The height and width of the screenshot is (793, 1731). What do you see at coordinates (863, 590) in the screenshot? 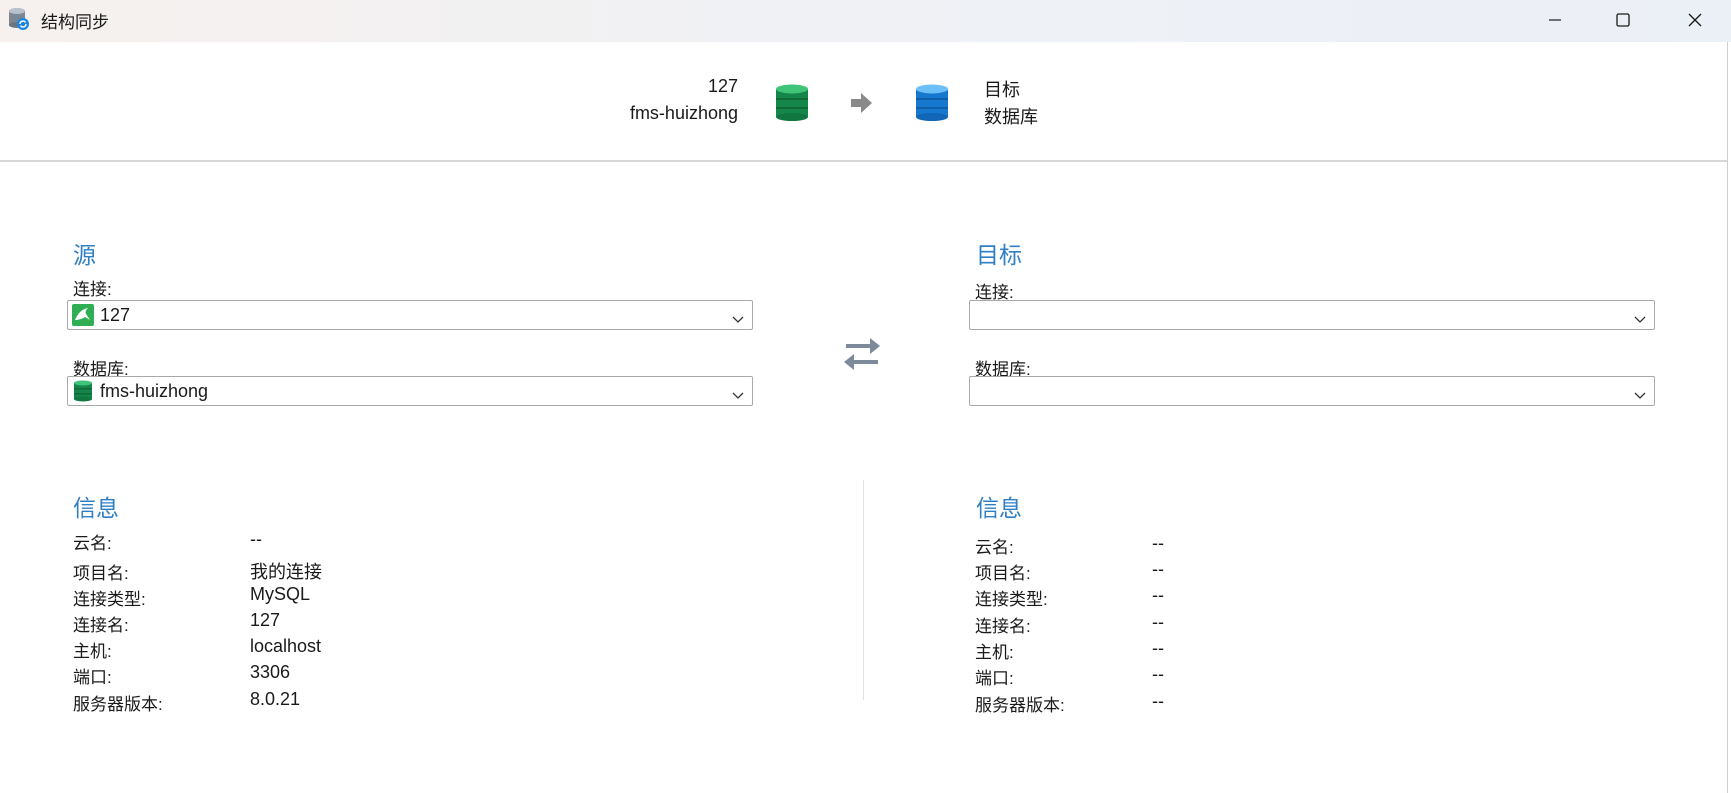
I see `info-divider` at bounding box center [863, 590].